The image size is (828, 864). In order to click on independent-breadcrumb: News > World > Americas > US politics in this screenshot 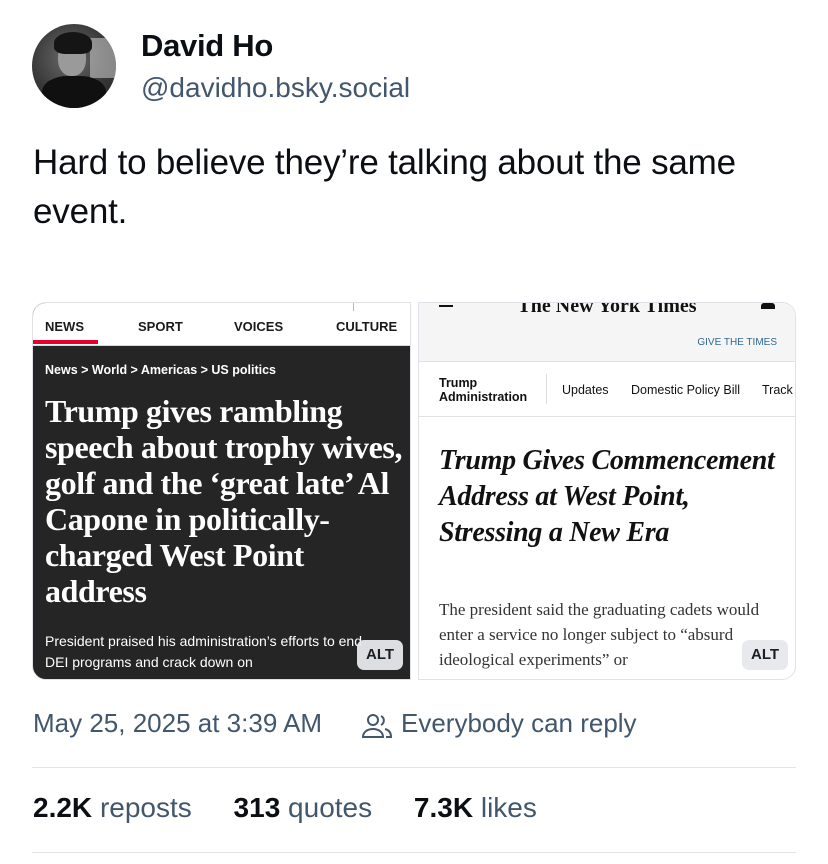, I will do `click(160, 370)`.